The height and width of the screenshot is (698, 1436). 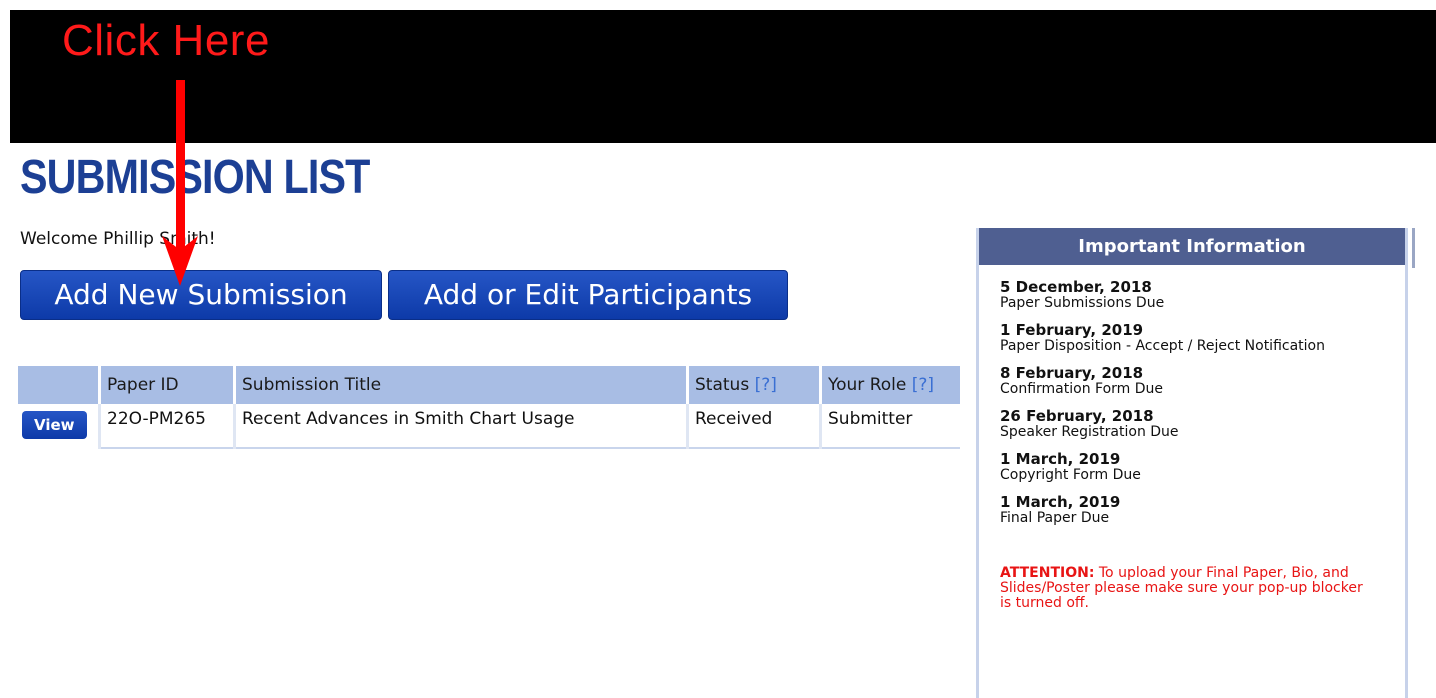 I want to click on role-header-label: Your Role, so click(x=867, y=385).